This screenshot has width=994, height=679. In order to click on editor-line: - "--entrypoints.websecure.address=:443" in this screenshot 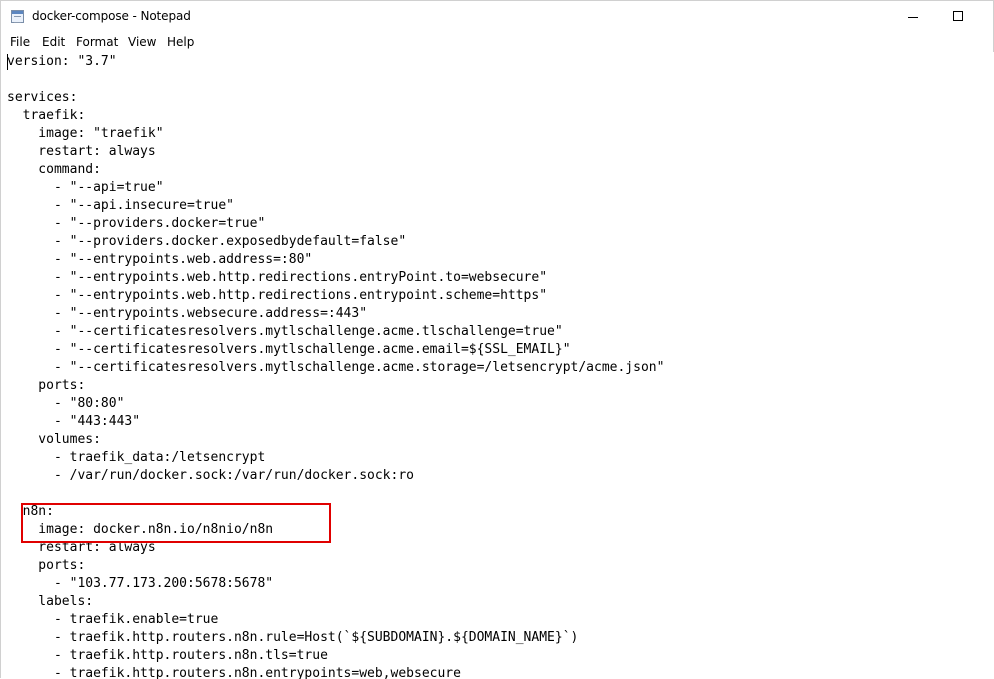, I will do `click(187, 313)`.